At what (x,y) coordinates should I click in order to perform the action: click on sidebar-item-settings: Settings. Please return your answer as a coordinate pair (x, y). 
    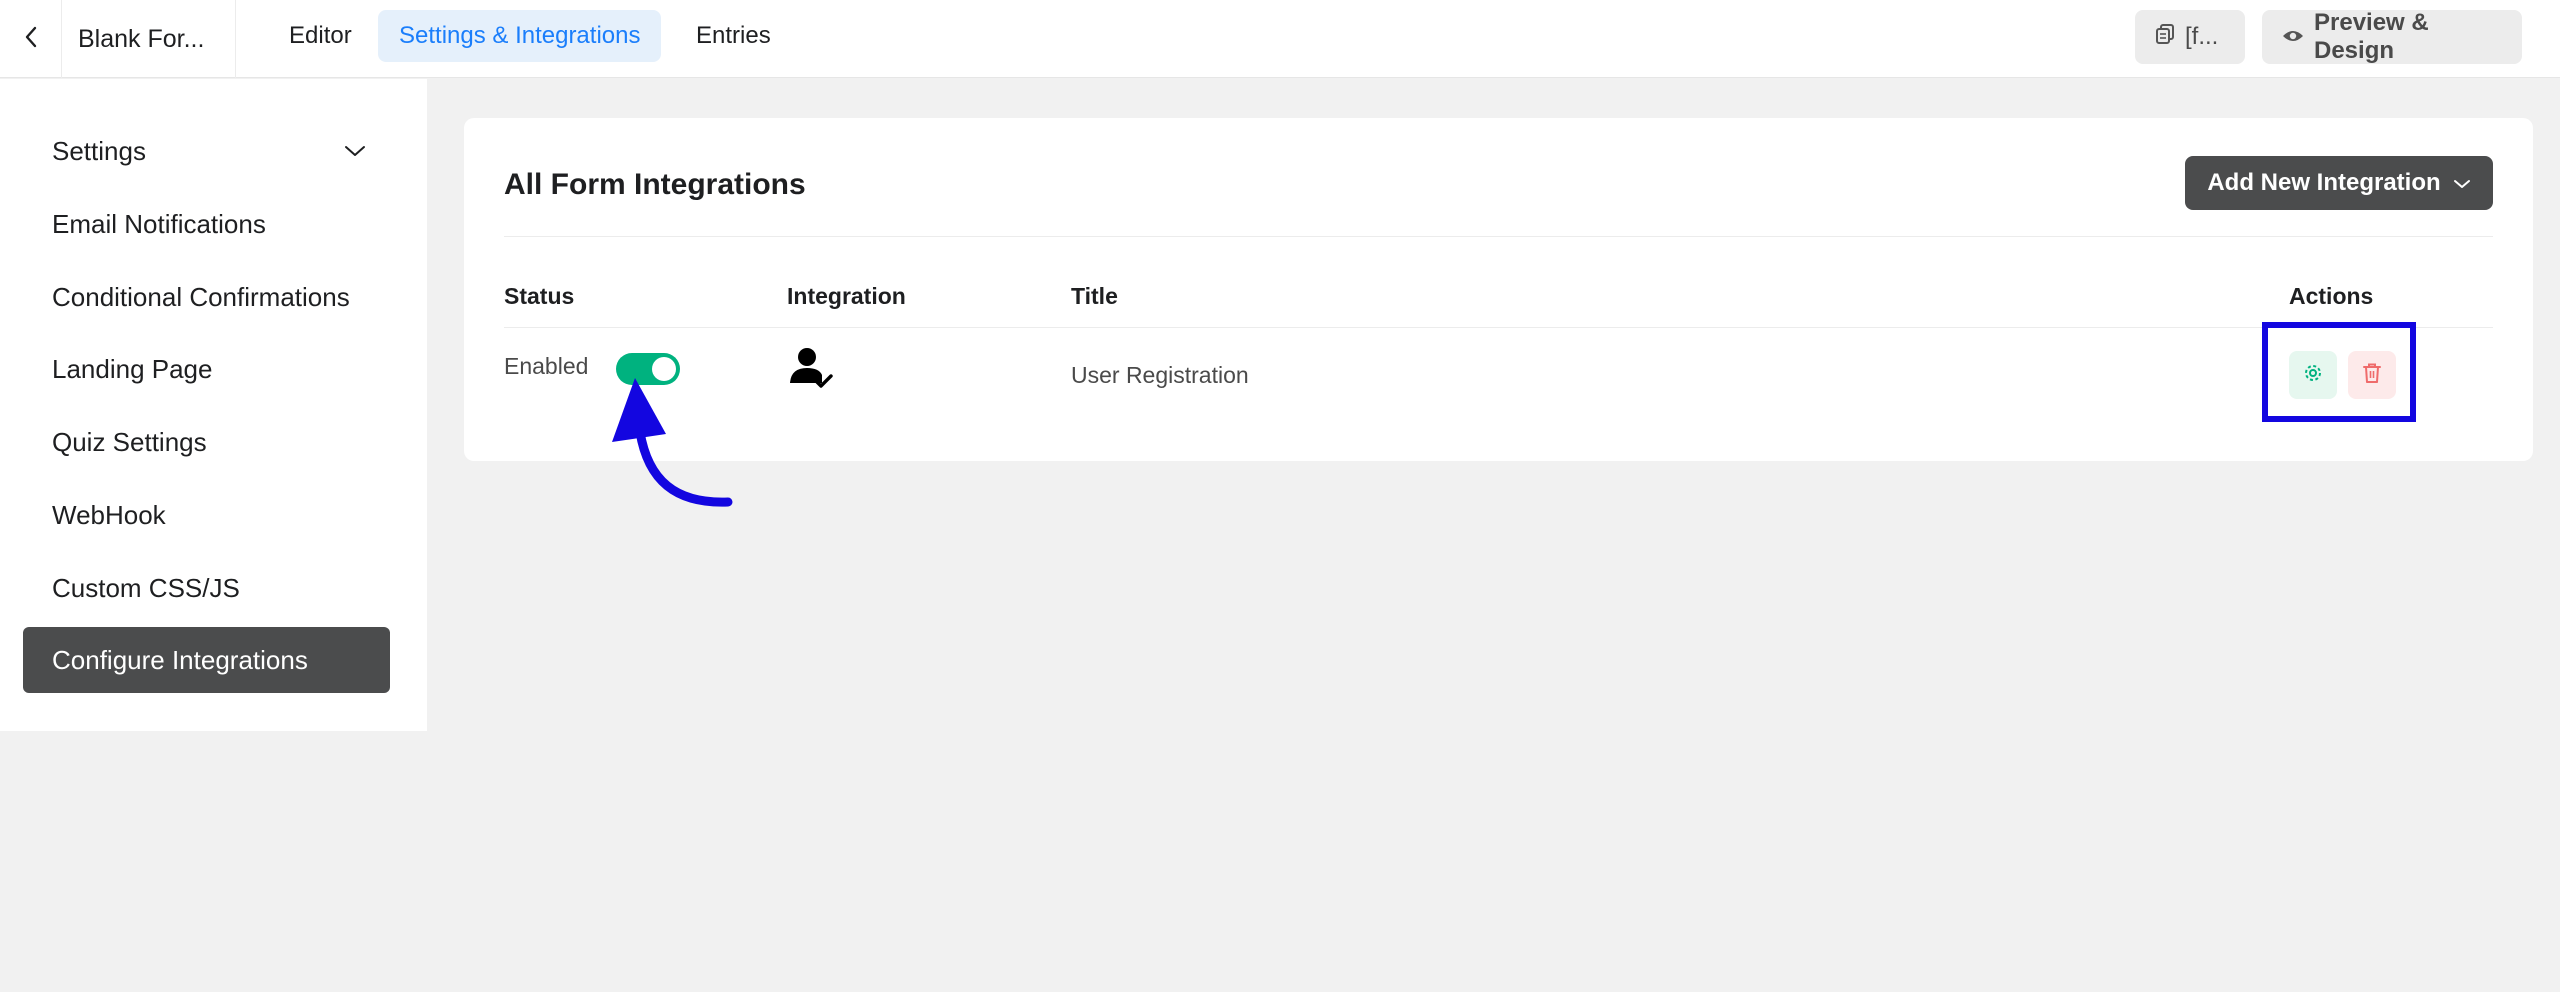
    Looking at the image, I should click on (206, 151).